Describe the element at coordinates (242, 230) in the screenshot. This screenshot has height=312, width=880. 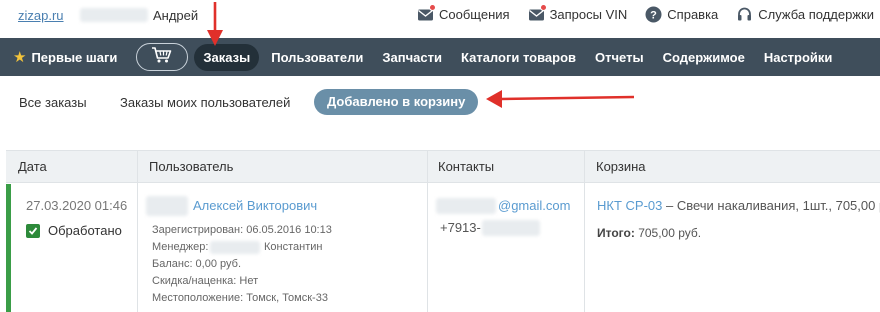
I see `registered-info: Зарегистрирован: 06.05.2016 10:13` at that location.